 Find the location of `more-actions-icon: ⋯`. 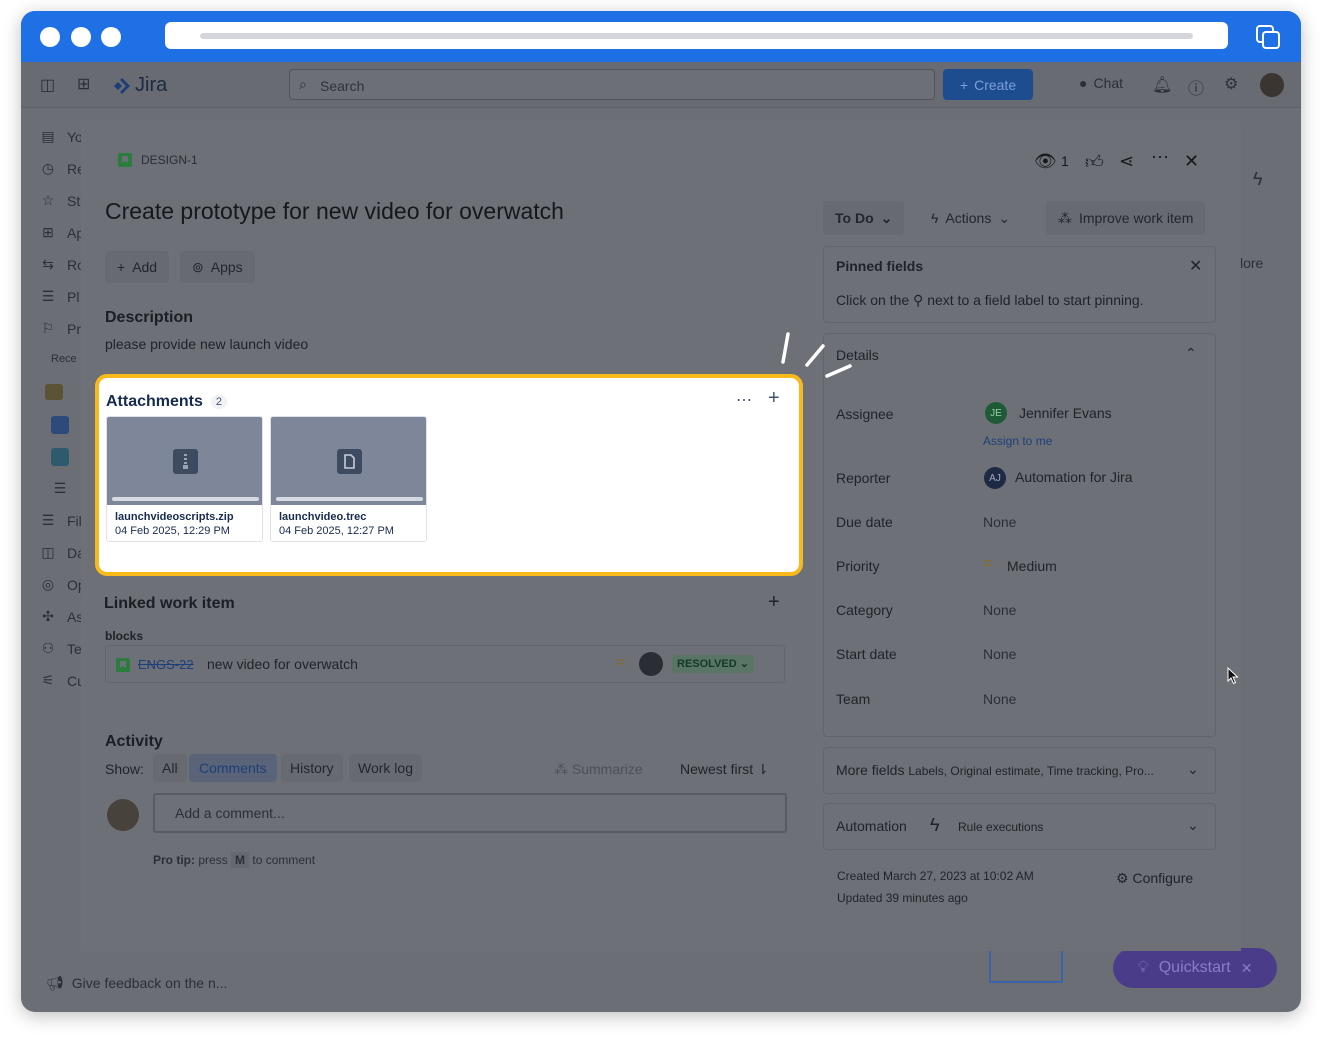

more-actions-icon: ⋯ is located at coordinates (1160, 157).